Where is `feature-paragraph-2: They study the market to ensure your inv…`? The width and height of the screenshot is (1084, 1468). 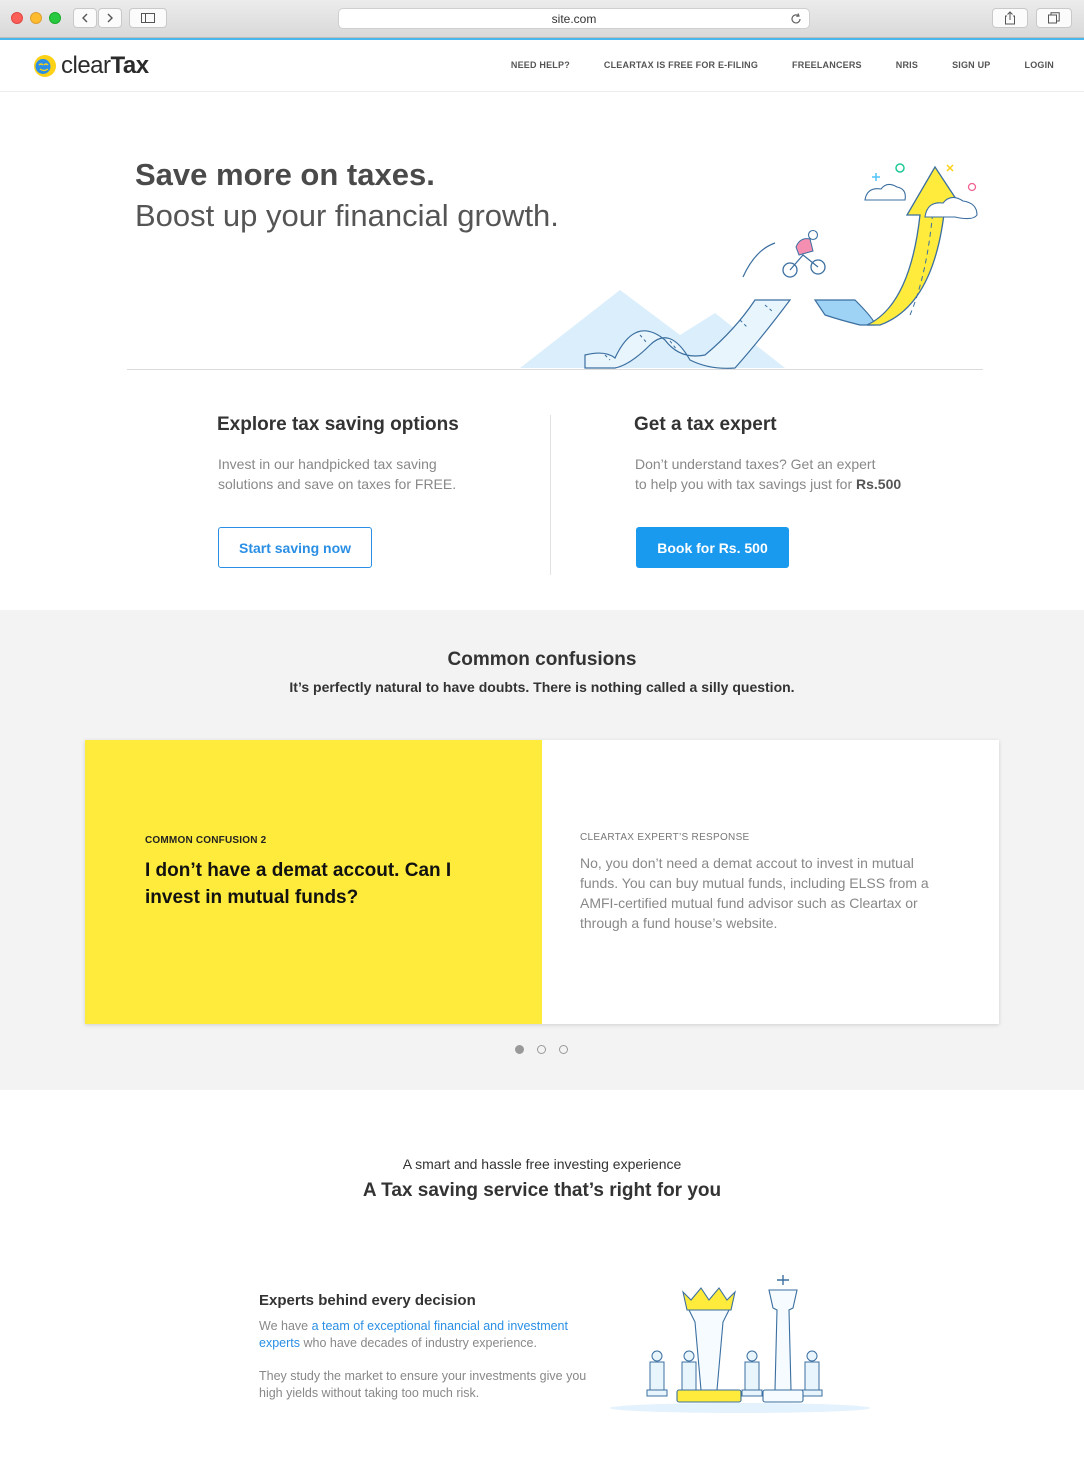 feature-paragraph-2: They study the market to ensure your inv… is located at coordinates (423, 1384).